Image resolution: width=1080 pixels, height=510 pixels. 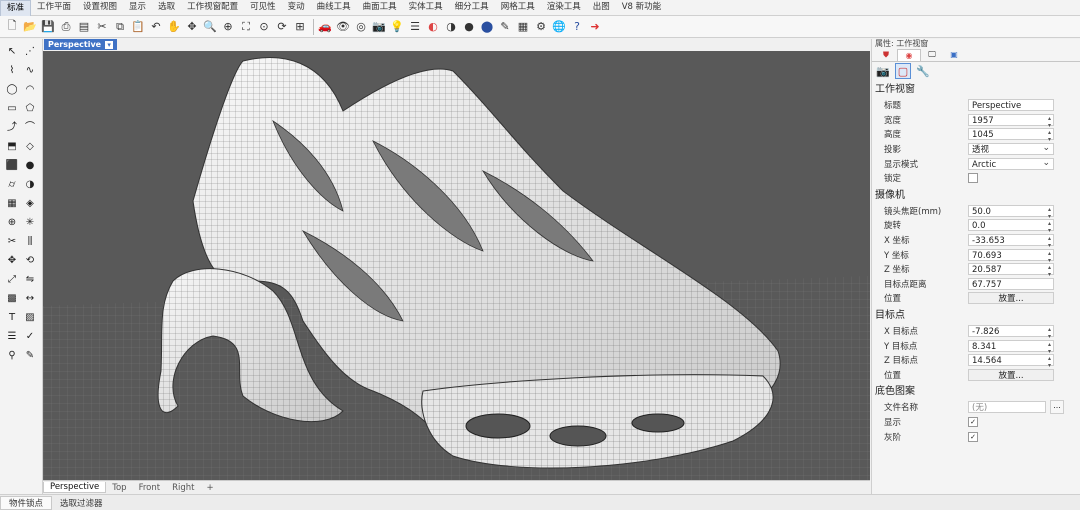 What do you see at coordinates (81, 44) in the screenshot?
I see `viewport-title: Perspective ▾` at bounding box center [81, 44].